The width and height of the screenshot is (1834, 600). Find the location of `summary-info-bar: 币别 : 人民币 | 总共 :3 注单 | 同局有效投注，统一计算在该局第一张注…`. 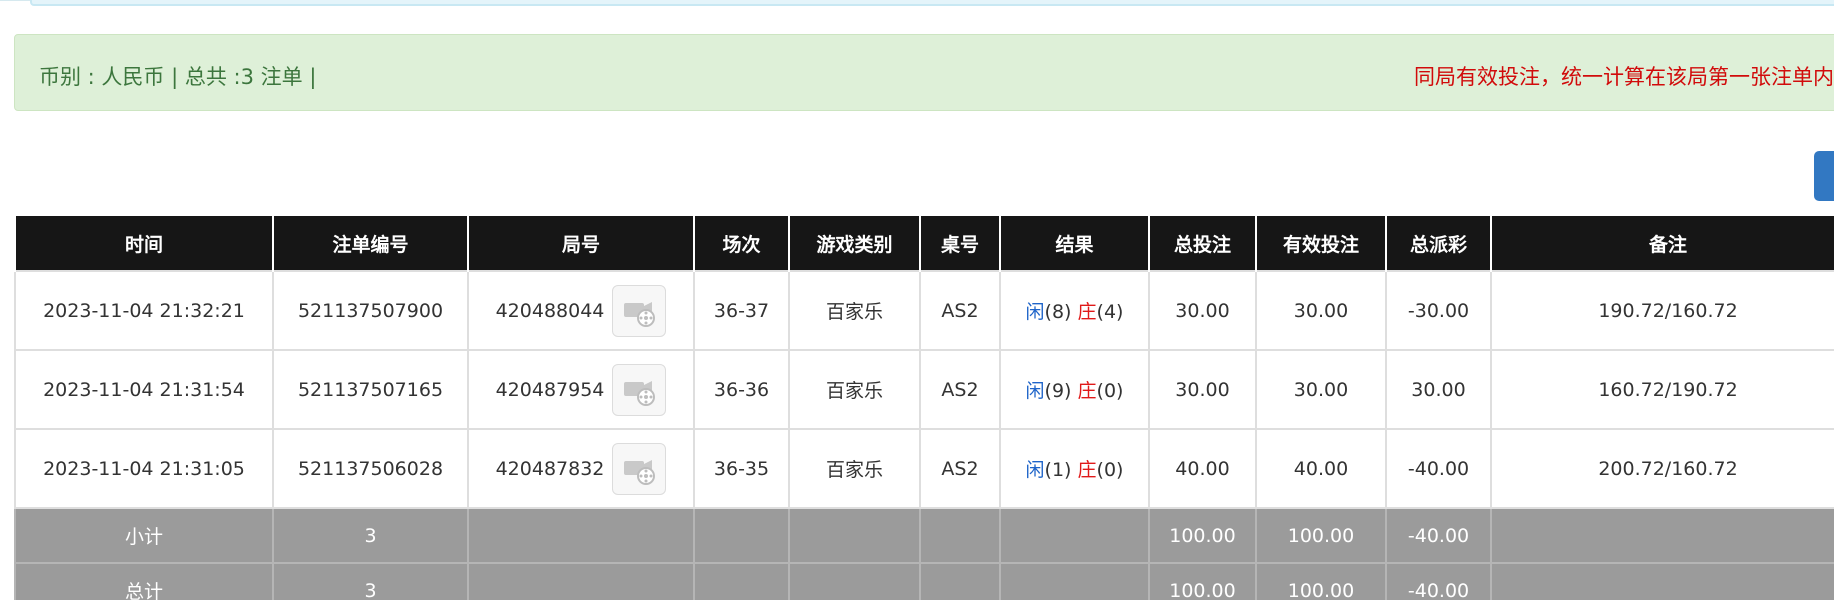

summary-info-bar: 币别 : 人民币 | 总共 :3 注单 | 同局有效投注，统一计算在该局第一张注… is located at coordinates (924, 72).